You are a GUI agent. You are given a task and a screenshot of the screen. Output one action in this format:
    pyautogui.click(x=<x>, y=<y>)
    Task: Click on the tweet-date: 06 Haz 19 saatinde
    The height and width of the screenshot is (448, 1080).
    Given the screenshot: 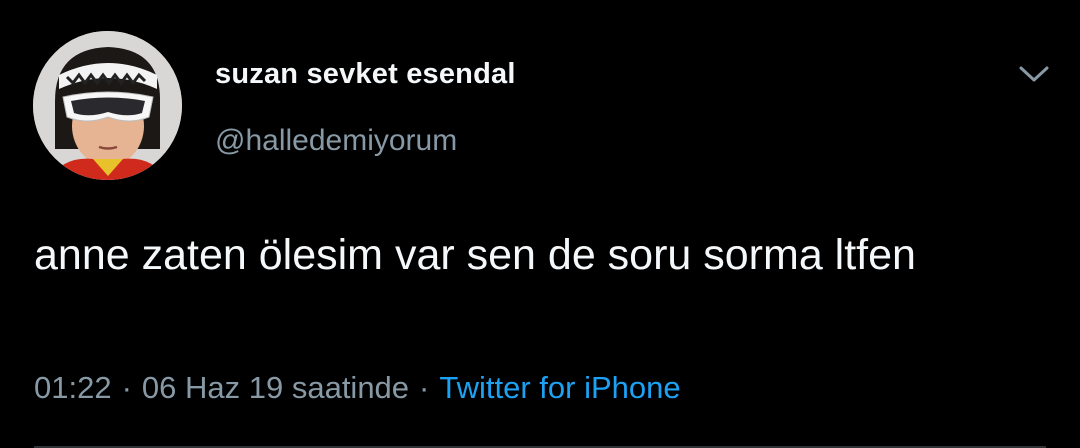 What is the action you would take?
    pyautogui.click(x=275, y=387)
    